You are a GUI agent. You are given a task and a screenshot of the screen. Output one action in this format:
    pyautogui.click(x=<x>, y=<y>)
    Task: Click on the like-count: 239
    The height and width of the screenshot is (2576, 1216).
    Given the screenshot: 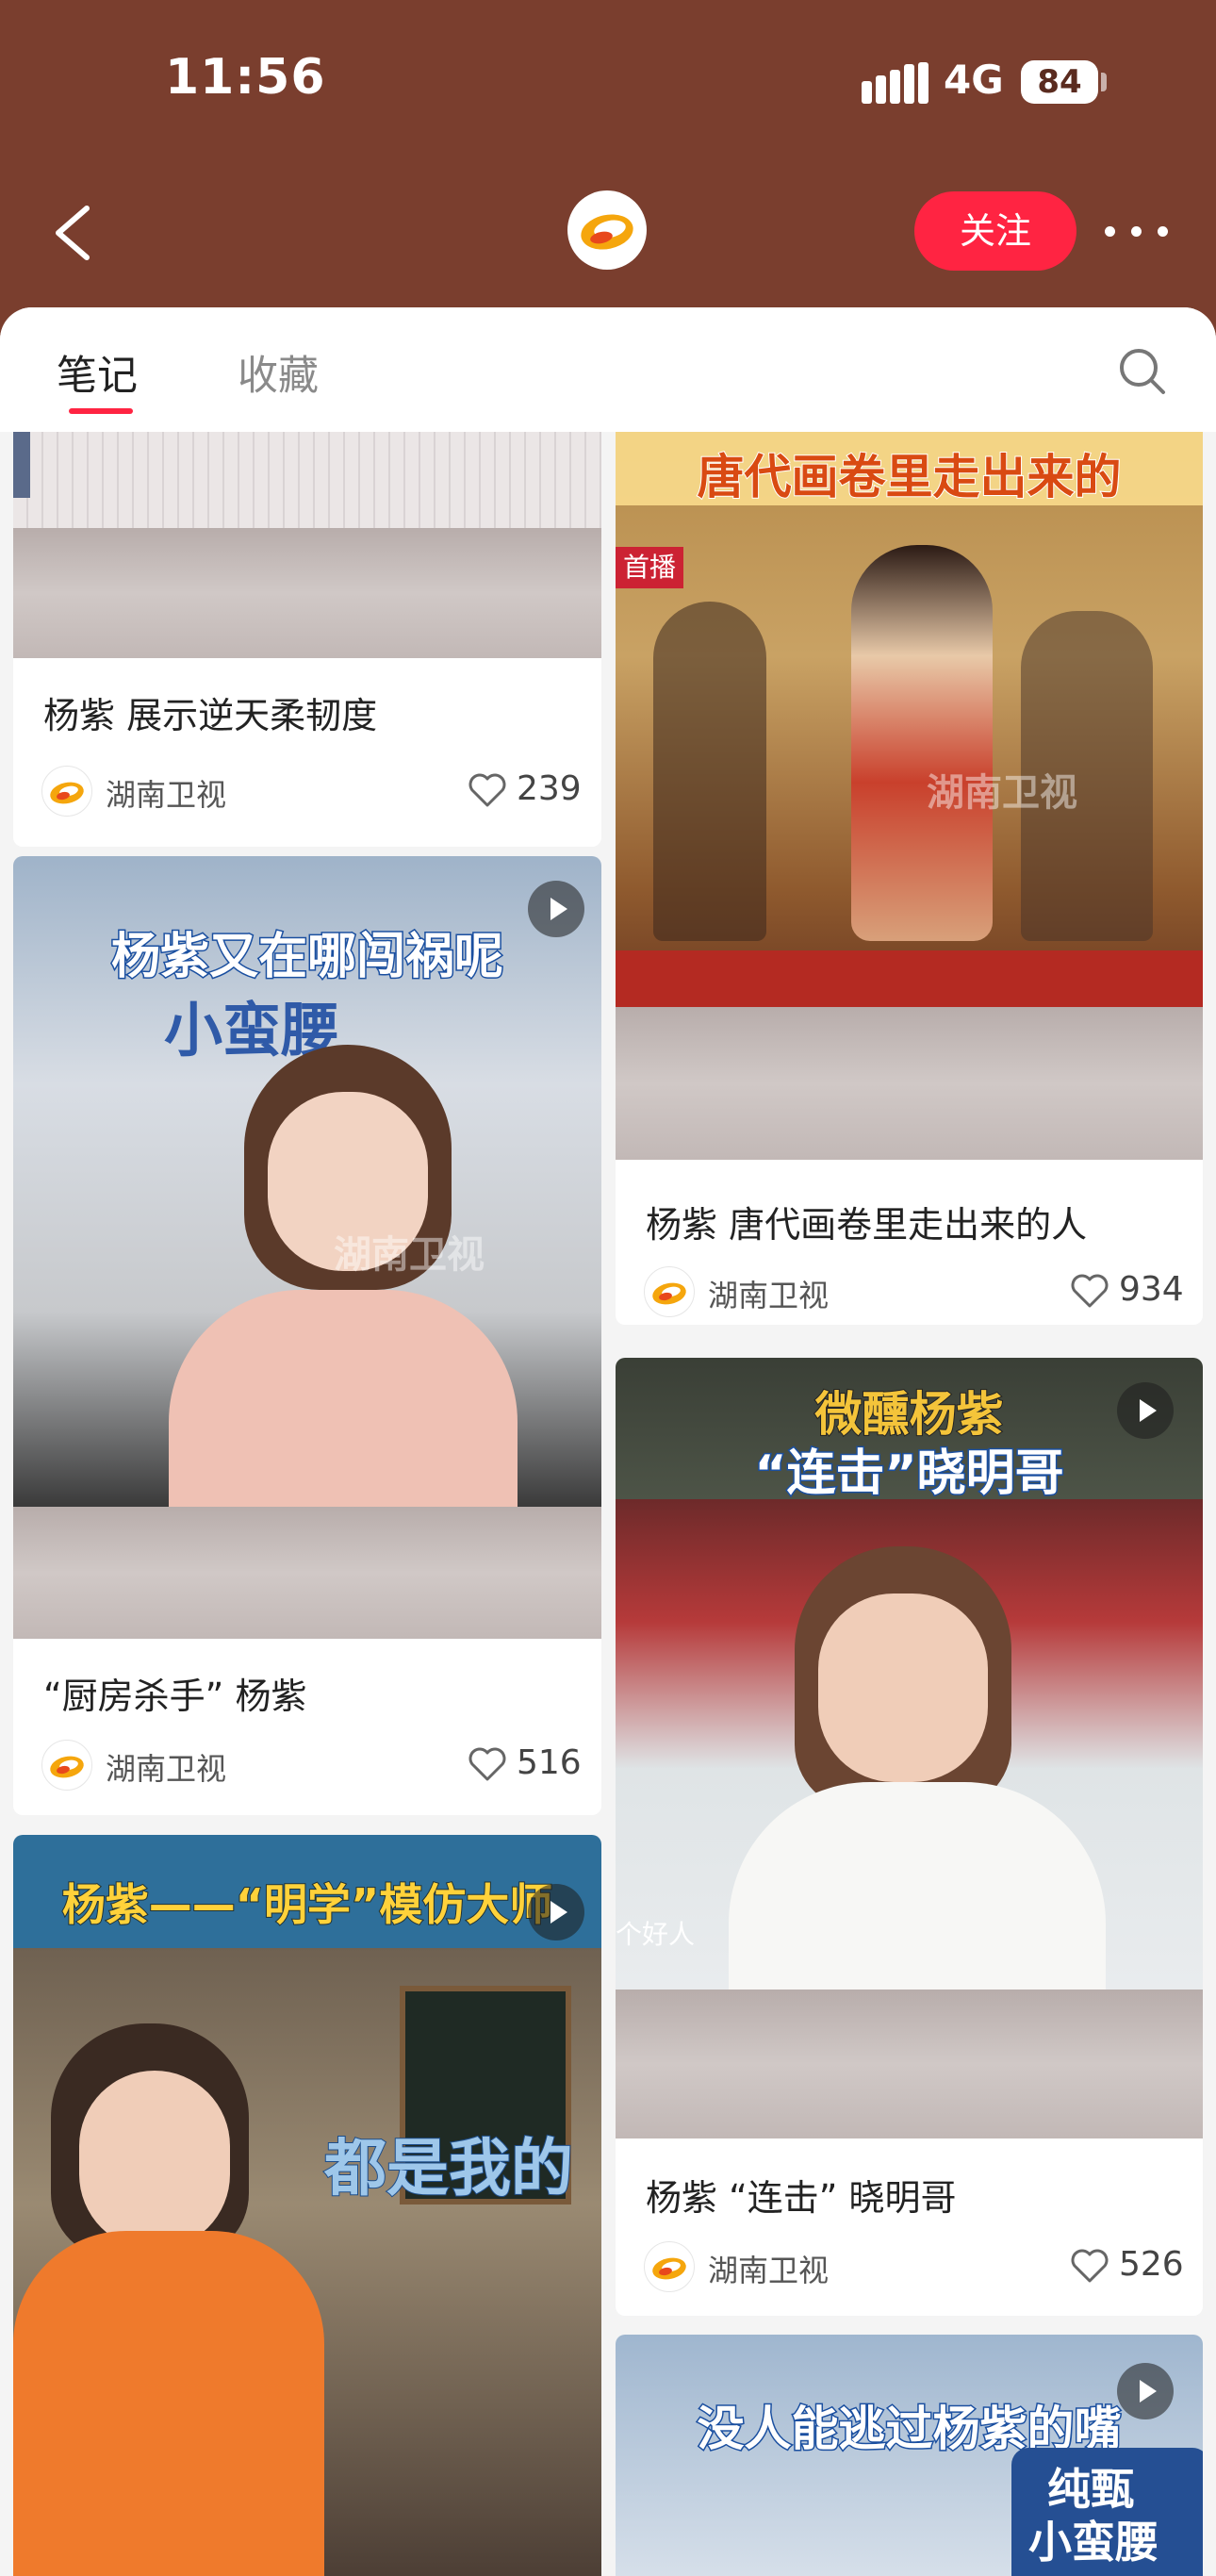 What is the action you would take?
    pyautogui.click(x=549, y=788)
    